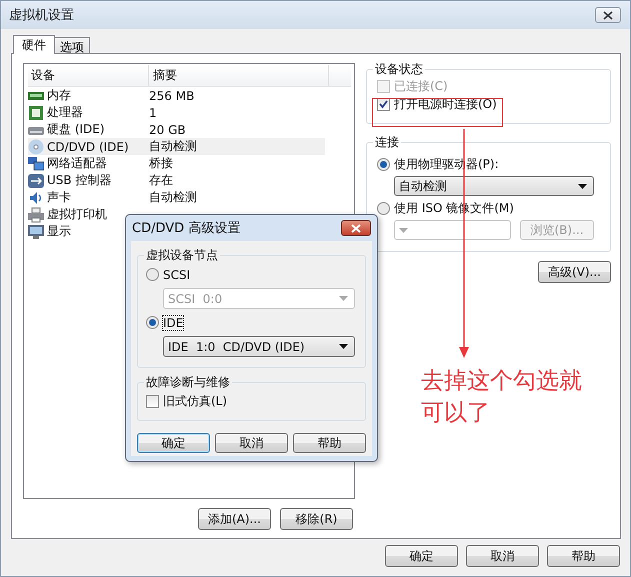  Describe the element at coordinates (88, 75) in the screenshot. I see `column-header: 设备` at that location.